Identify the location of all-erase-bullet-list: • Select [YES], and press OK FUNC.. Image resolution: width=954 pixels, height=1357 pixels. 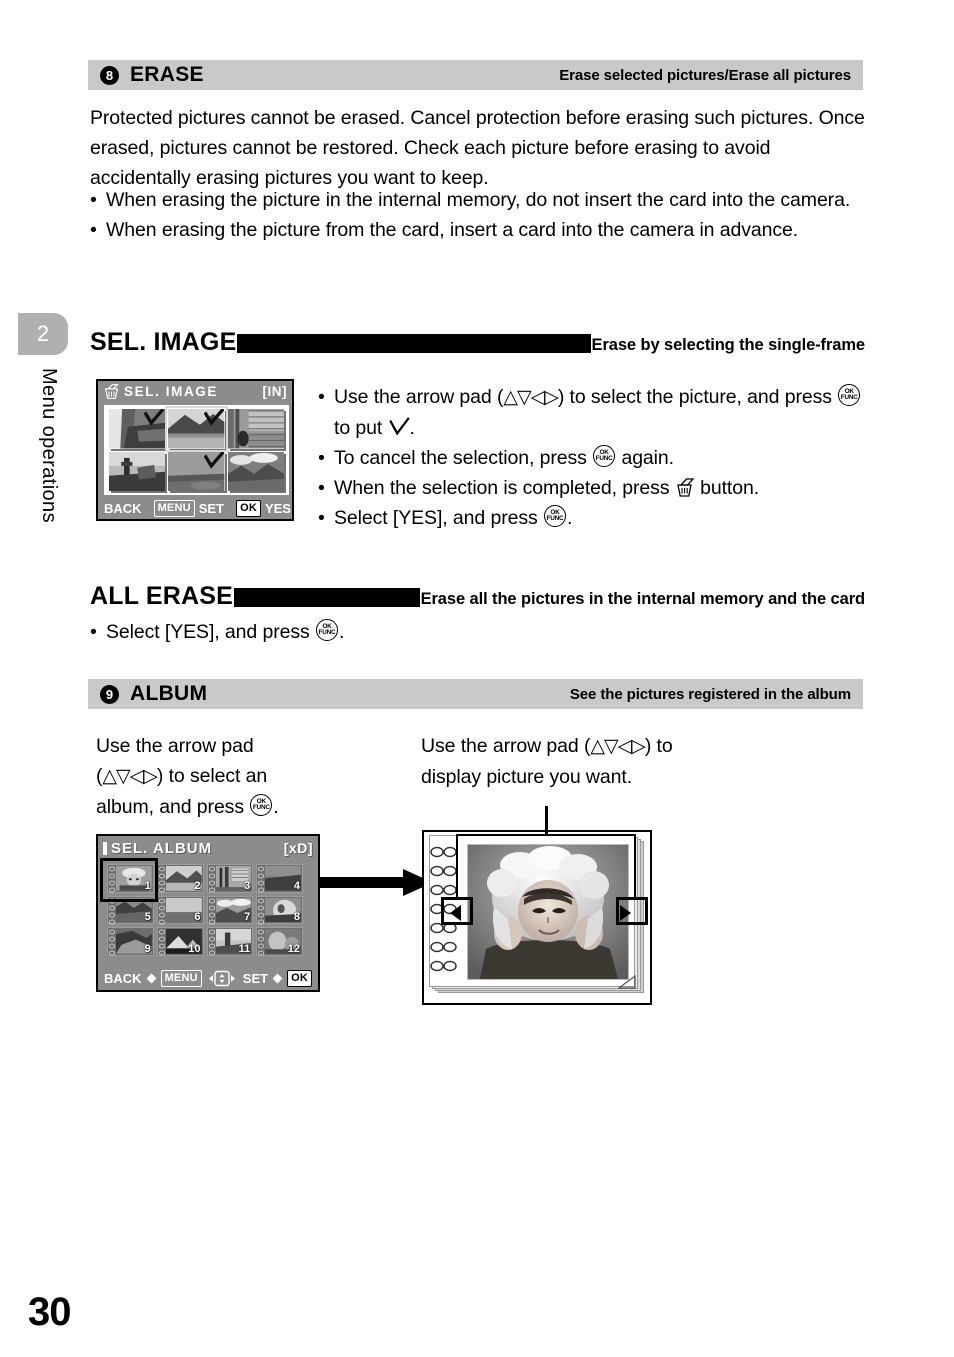
(440, 632).